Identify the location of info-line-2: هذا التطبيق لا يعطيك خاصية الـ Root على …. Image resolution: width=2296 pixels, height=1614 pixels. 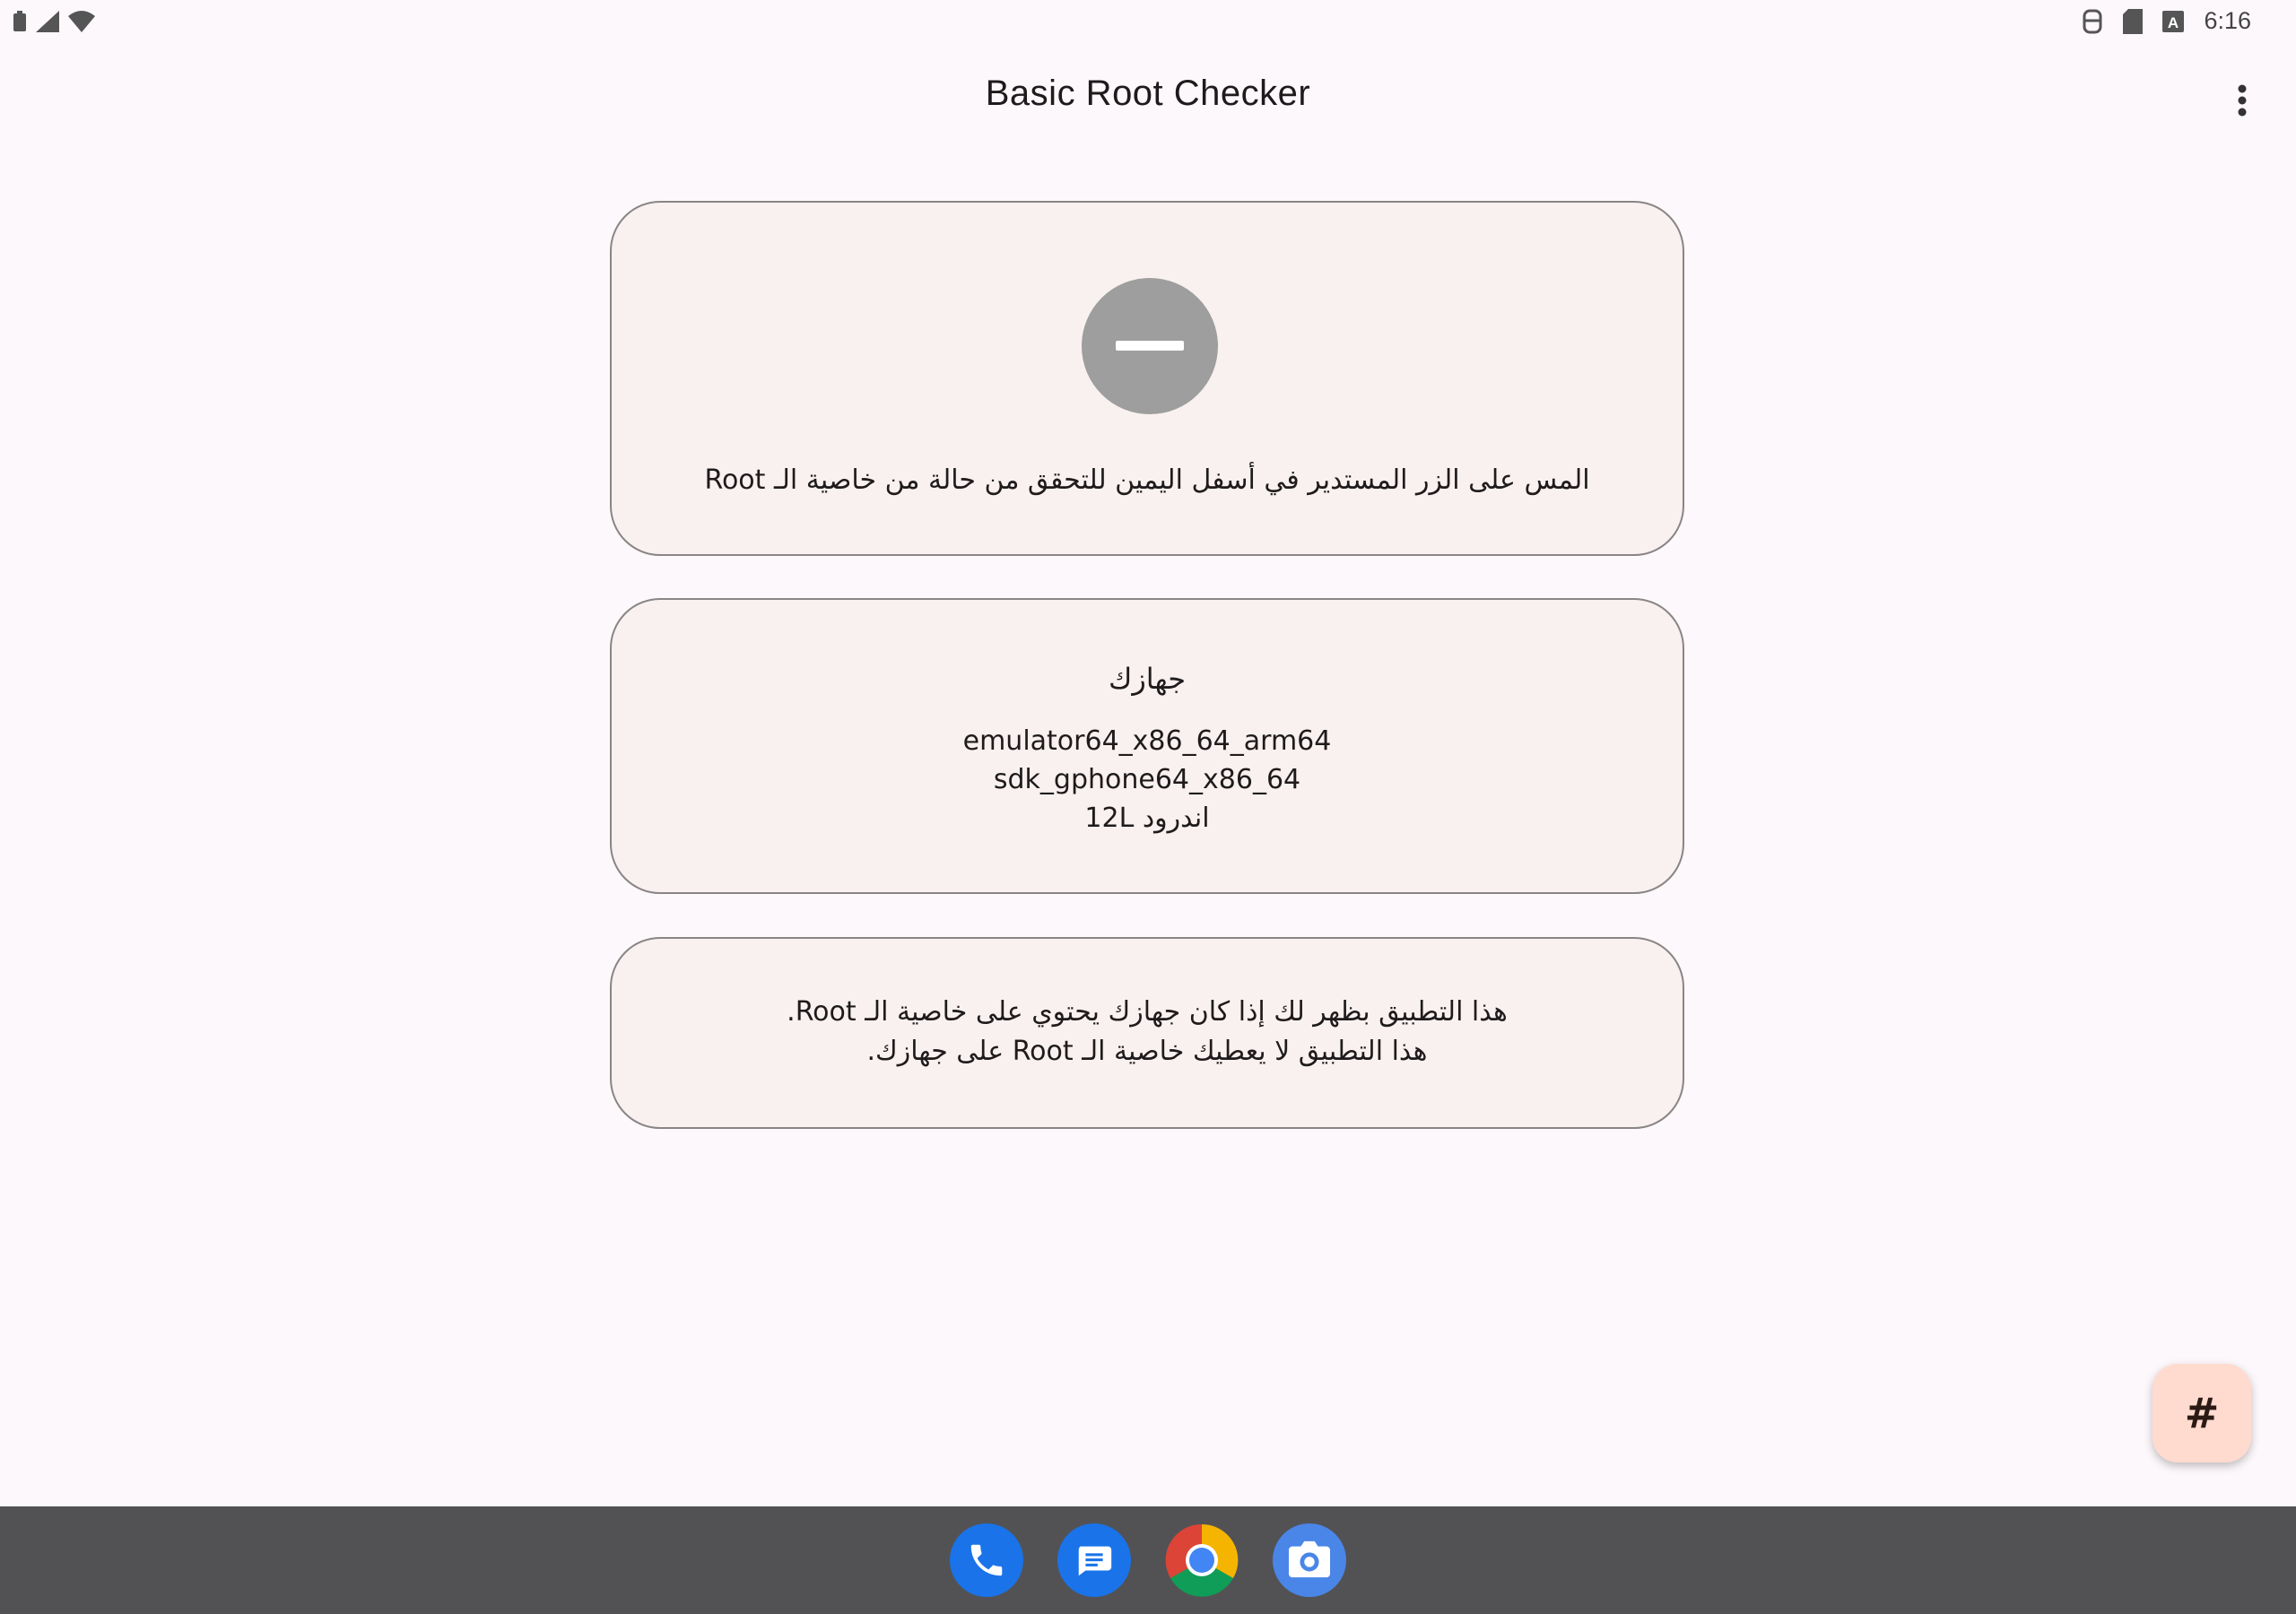
(1147, 1051).